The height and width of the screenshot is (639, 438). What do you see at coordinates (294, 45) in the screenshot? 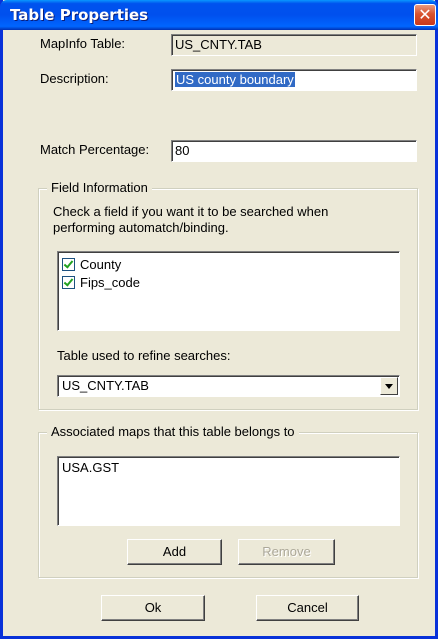
I see `mapinfo-table-field: US_CNTY.TAB` at bounding box center [294, 45].